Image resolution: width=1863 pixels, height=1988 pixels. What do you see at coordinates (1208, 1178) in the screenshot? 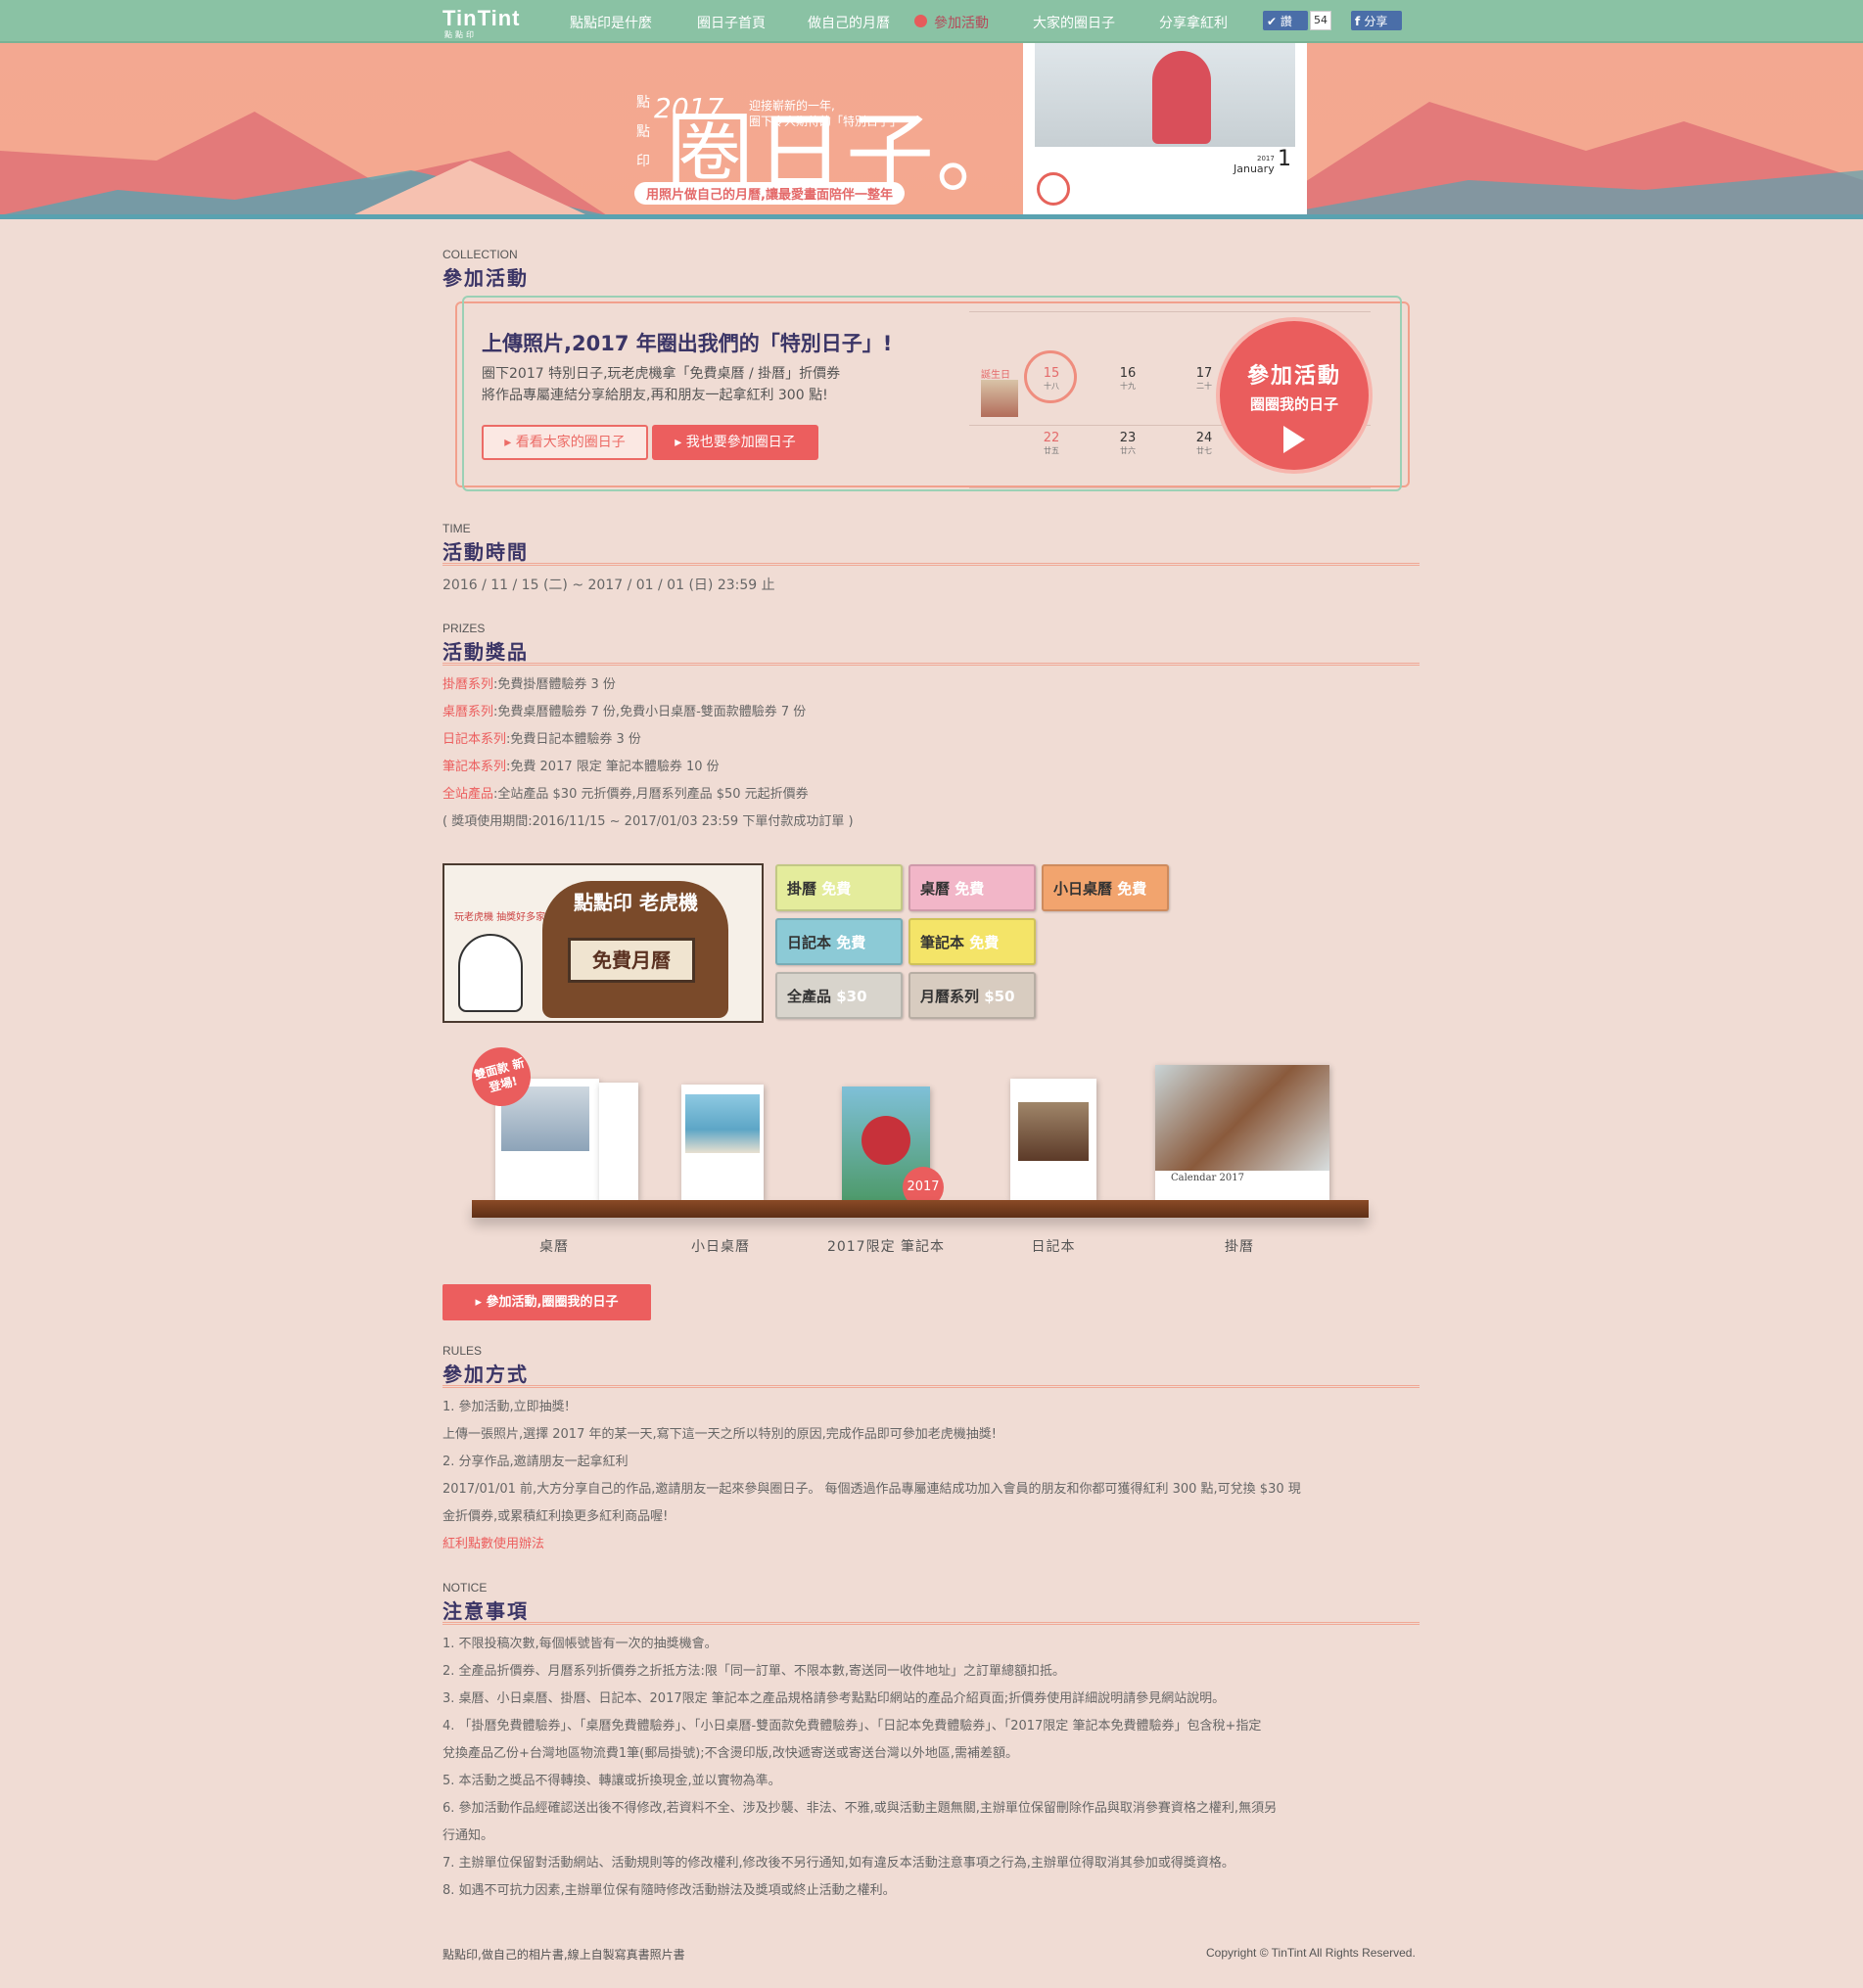
I see `wall-calendar-caption: Calendar 2017` at bounding box center [1208, 1178].